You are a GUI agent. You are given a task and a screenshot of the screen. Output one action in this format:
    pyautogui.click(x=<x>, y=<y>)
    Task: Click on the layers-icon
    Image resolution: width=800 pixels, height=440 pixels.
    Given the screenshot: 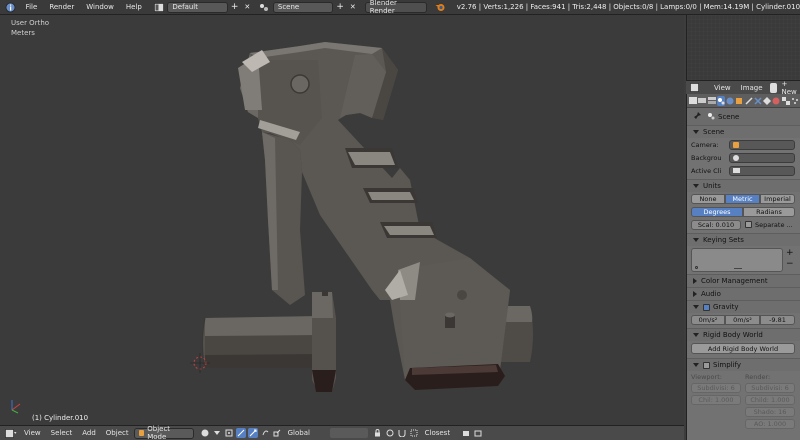 What is the action you would take?
    pyautogui.click(x=348, y=433)
    